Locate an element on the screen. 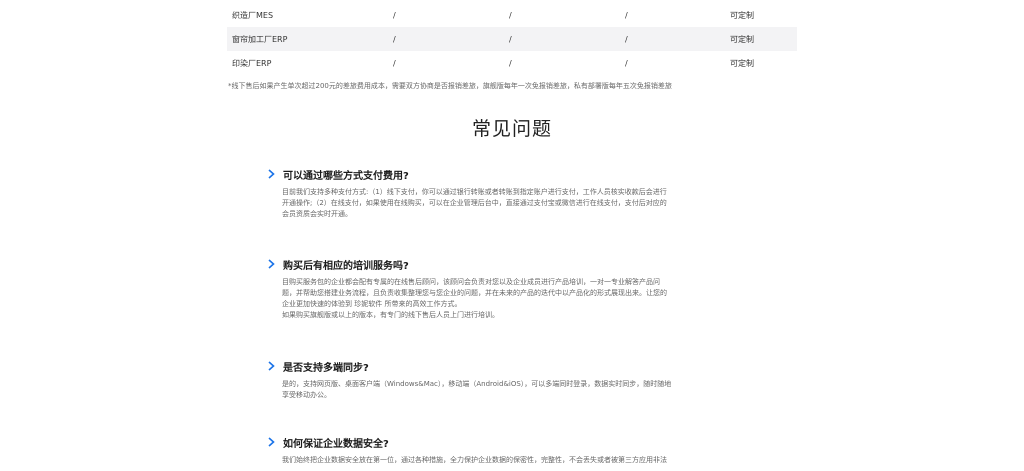 This screenshot has width=1024, height=471. faq-section-title: 常见问题 is located at coordinates (511, 129).